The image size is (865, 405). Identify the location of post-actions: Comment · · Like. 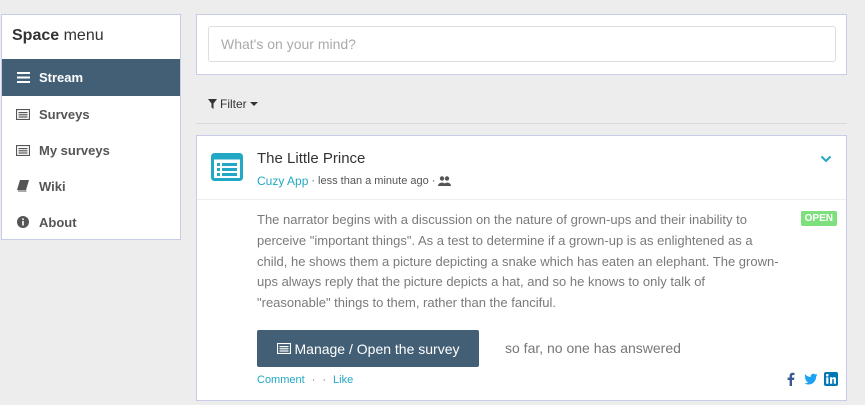
(305, 380).